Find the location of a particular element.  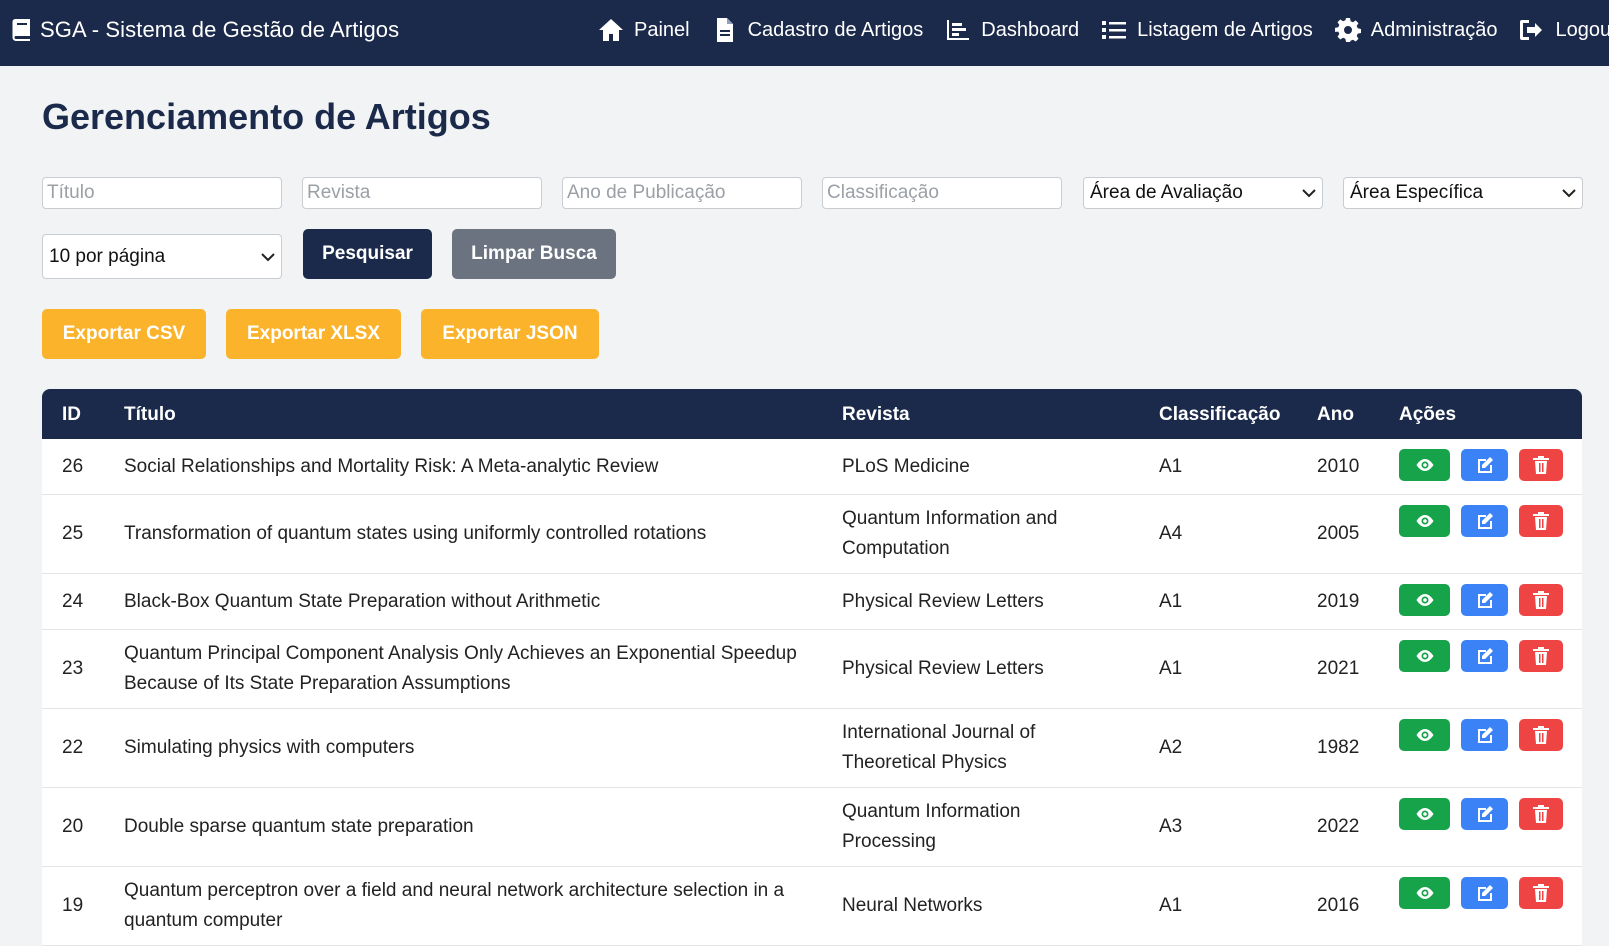

page-title: Gerenciamento de Artigos is located at coordinates (266, 116).